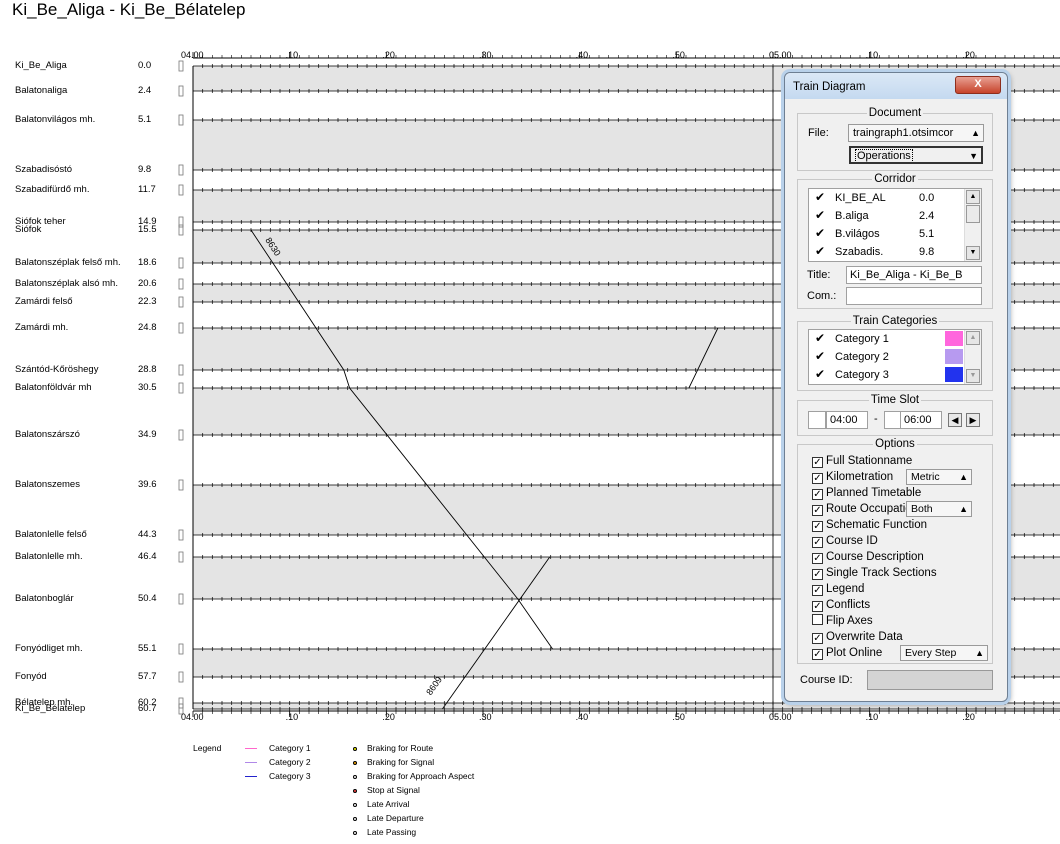  Describe the element at coordinates (845, 541) in the screenshot. I see `option-row: ✓ Course ID` at that location.